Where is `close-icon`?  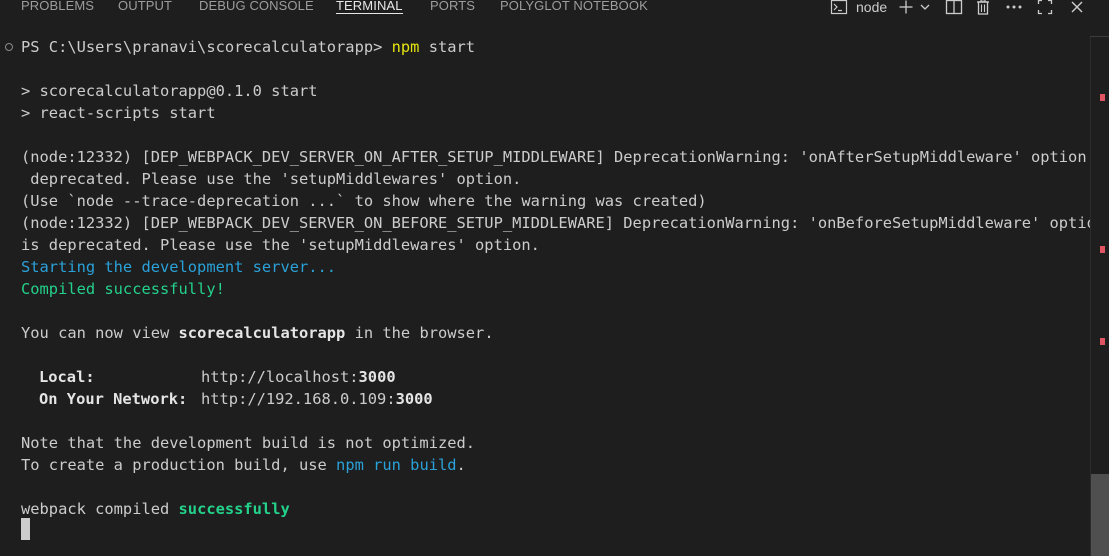 close-icon is located at coordinates (1077, 7).